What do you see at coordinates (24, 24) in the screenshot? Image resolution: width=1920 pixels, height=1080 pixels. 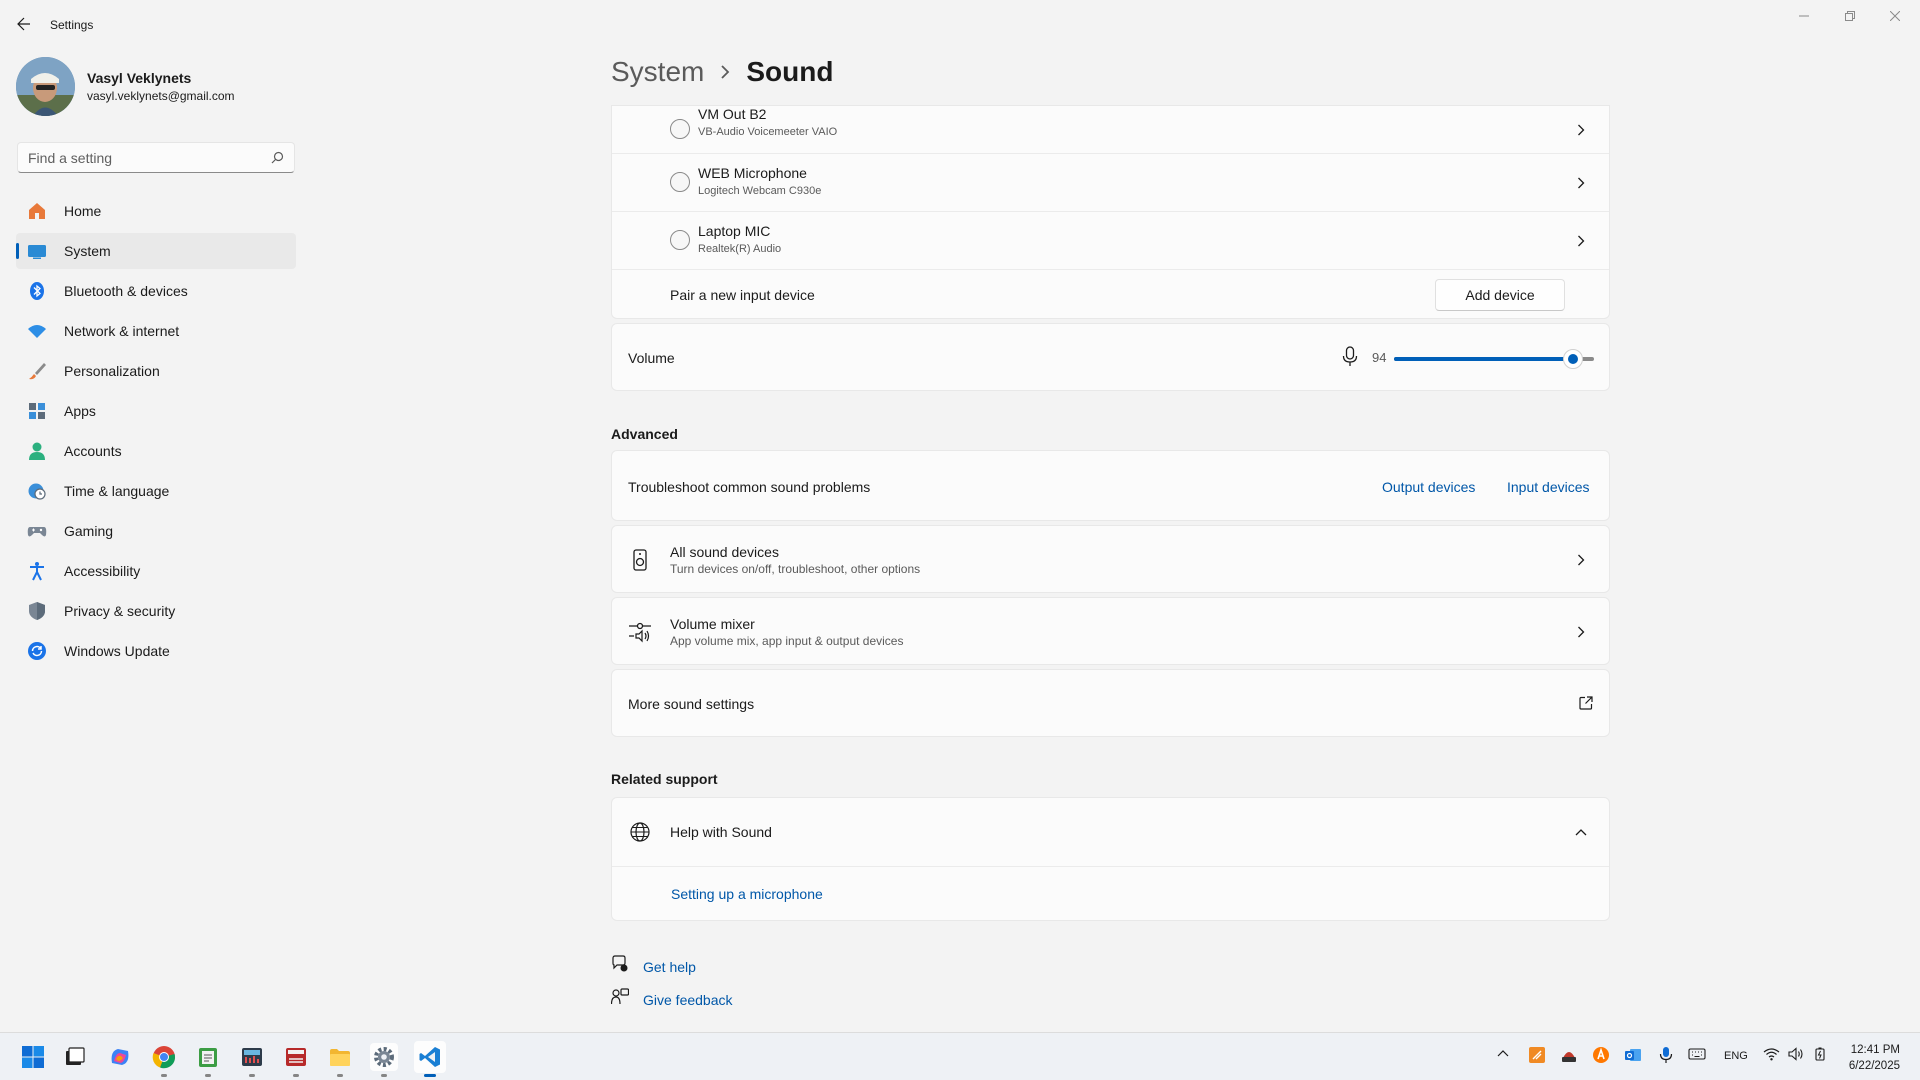 I see `back-button` at bounding box center [24, 24].